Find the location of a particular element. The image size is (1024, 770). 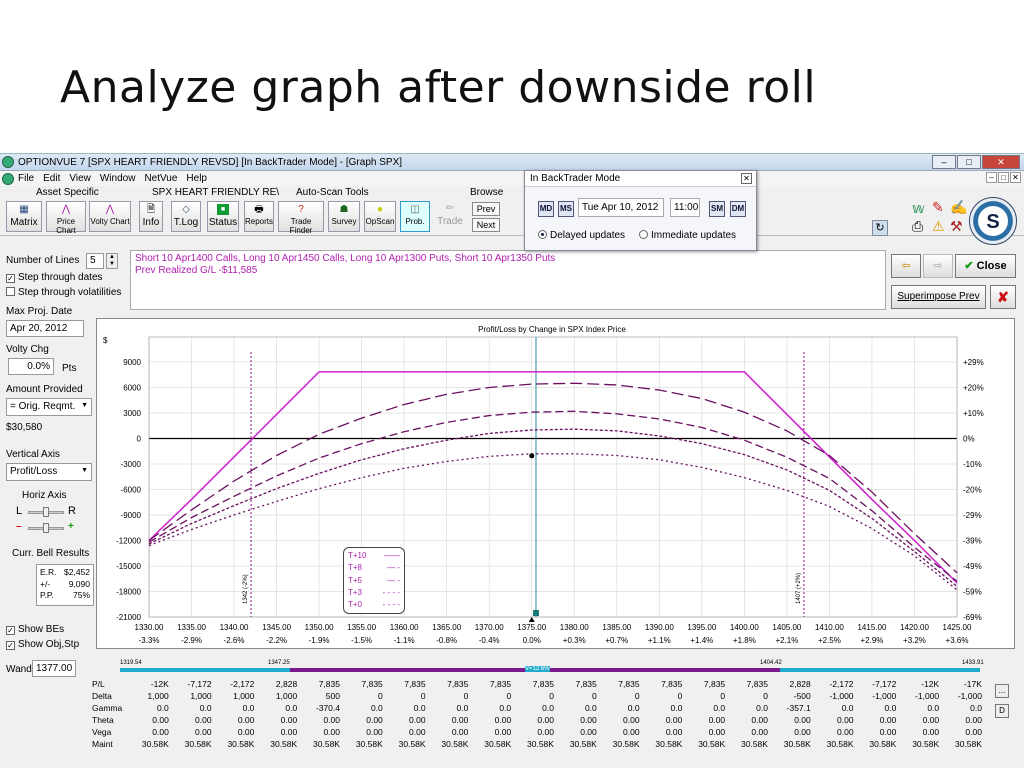

volty-chart-icon: ⋀ is located at coordinates (110, 209).